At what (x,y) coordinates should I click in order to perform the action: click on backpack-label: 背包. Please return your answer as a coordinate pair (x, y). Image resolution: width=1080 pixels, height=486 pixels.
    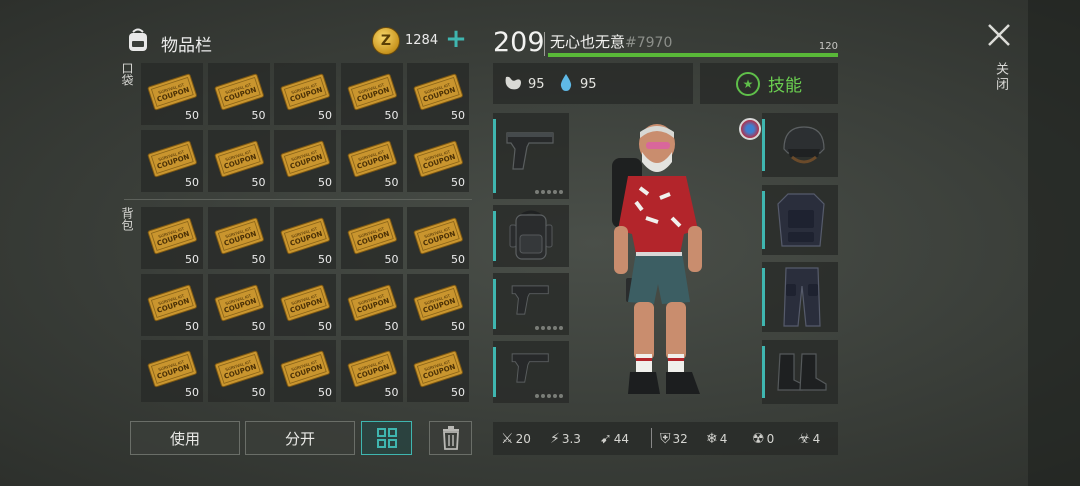
    Looking at the image, I should click on (127, 219).